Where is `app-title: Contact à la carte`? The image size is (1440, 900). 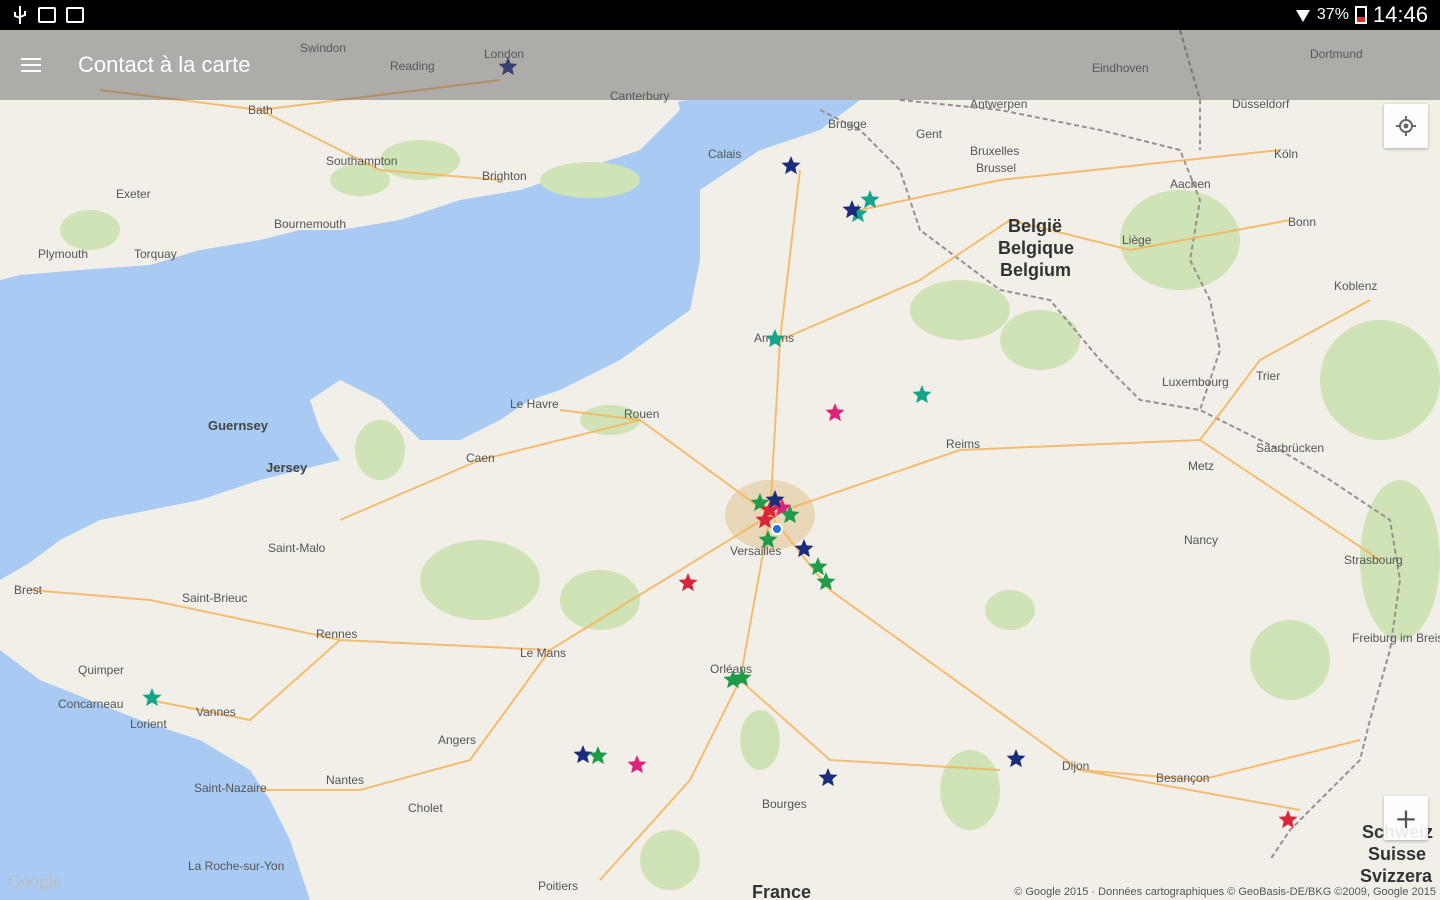 app-title: Contact à la carte is located at coordinates (164, 64).